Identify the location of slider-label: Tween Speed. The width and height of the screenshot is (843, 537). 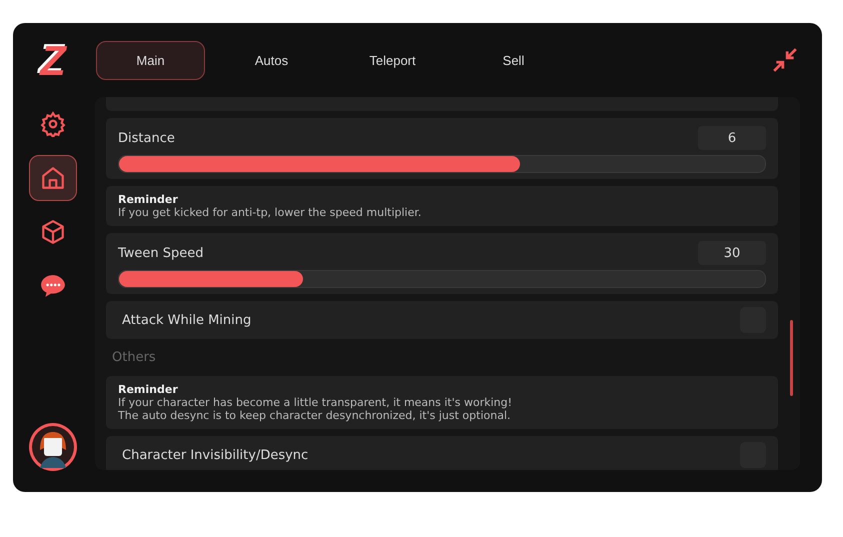
(161, 253).